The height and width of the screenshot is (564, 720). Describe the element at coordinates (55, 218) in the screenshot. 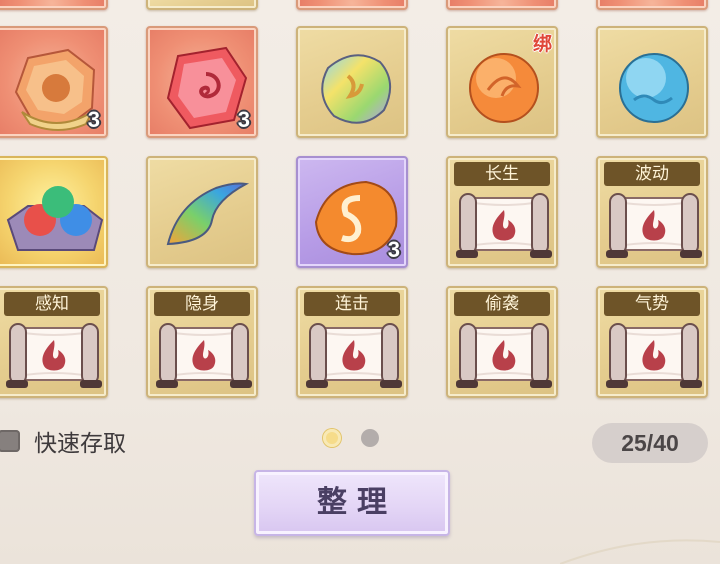

I see `orb-tray-icon` at that location.